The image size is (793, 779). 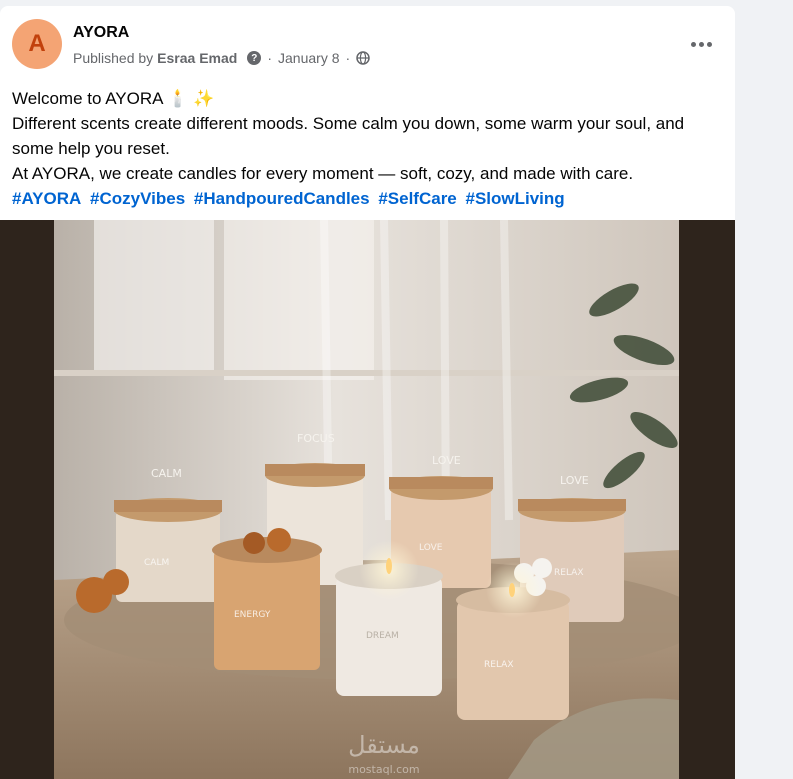 I want to click on jar-text: ENERGY, so click(x=252, y=615).